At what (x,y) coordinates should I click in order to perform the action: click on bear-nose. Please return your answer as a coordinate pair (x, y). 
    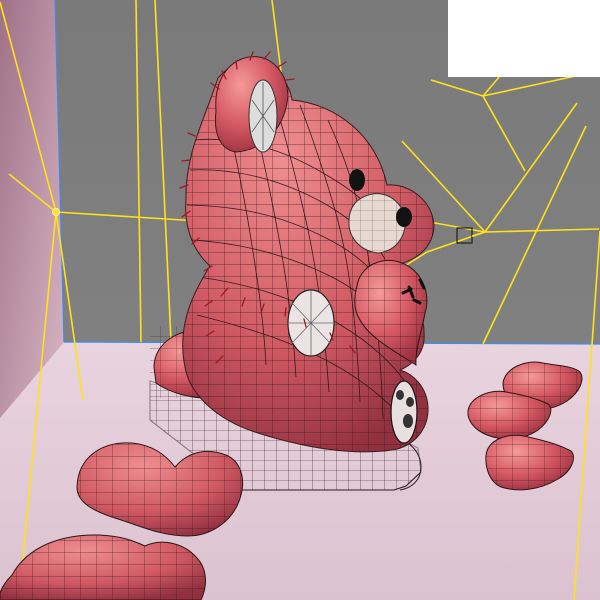
    Looking at the image, I should click on (404, 217).